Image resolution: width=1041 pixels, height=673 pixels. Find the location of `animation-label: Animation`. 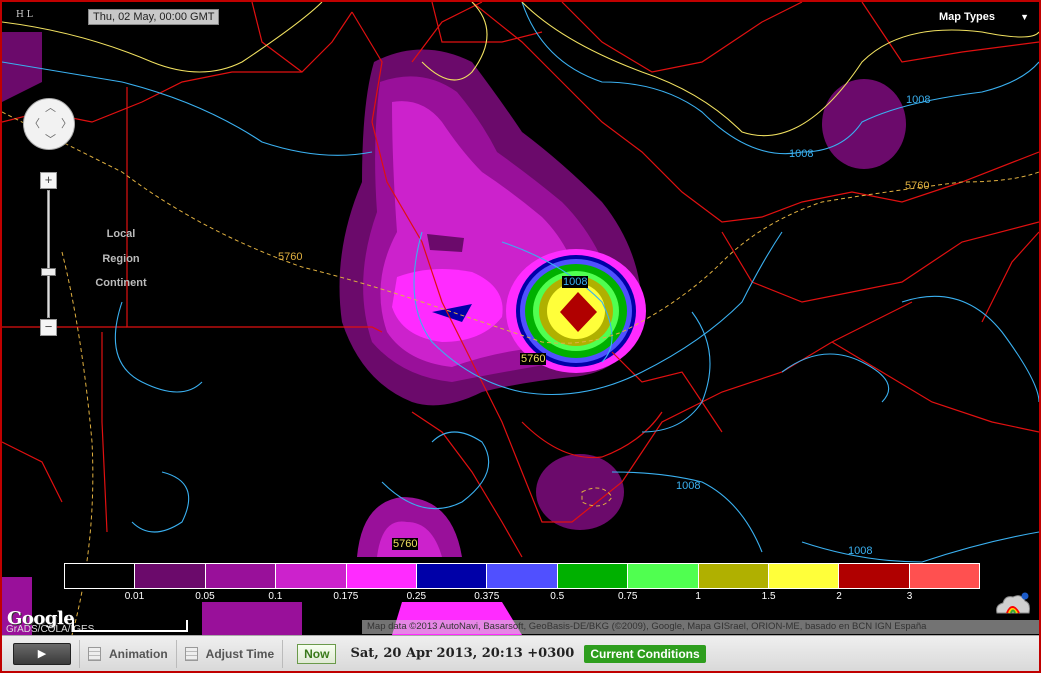

animation-label: Animation is located at coordinates (138, 653).